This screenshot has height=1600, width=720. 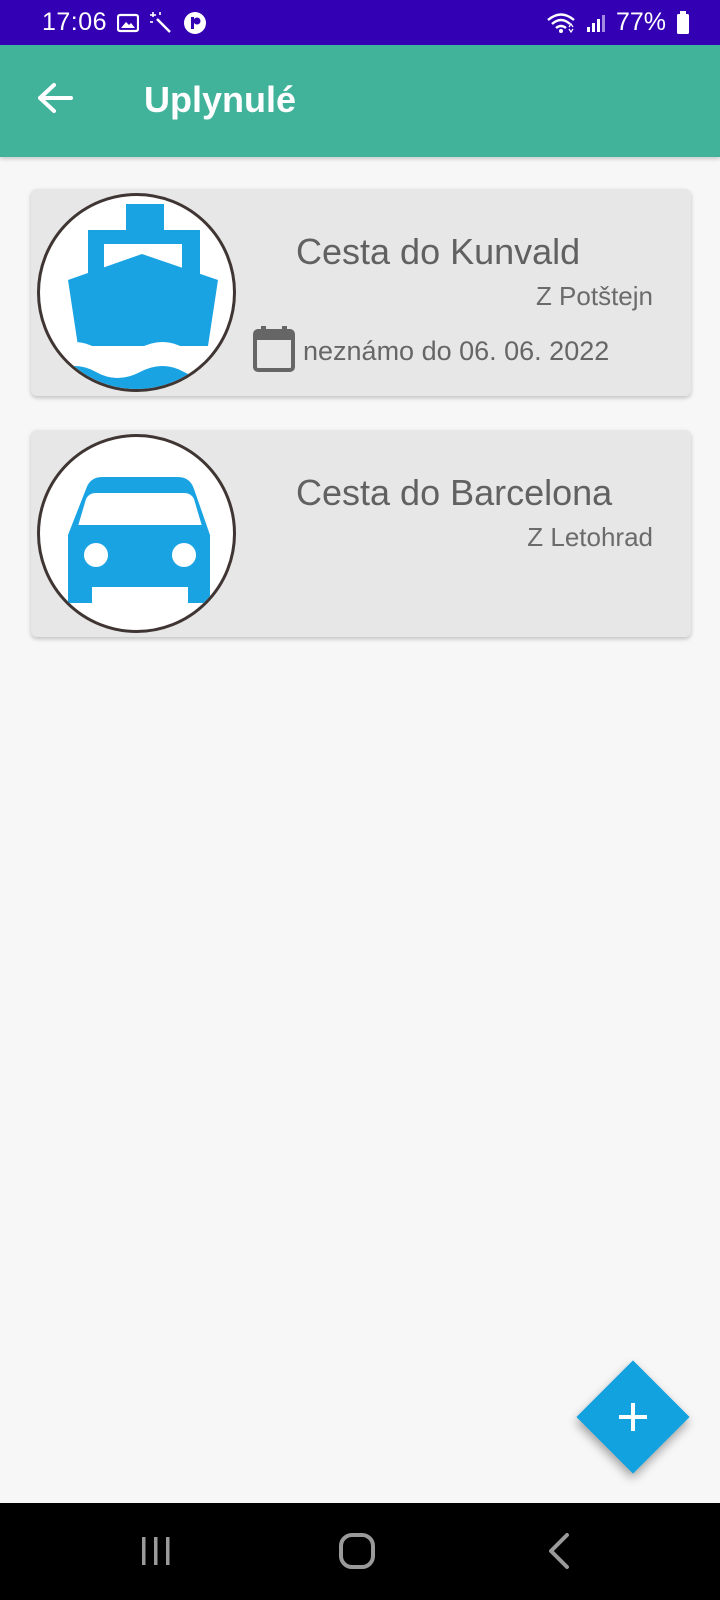 I want to click on page-title: Uplynulé, so click(x=220, y=99).